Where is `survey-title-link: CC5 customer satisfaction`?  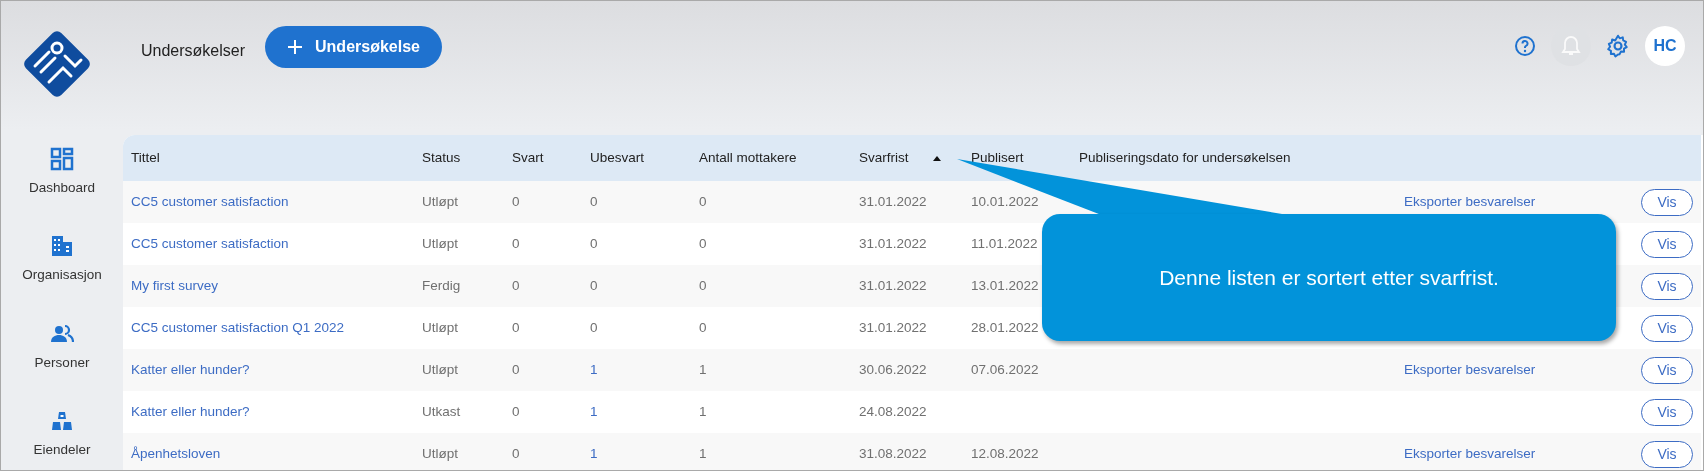 survey-title-link: CC5 customer satisfaction is located at coordinates (210, 243).